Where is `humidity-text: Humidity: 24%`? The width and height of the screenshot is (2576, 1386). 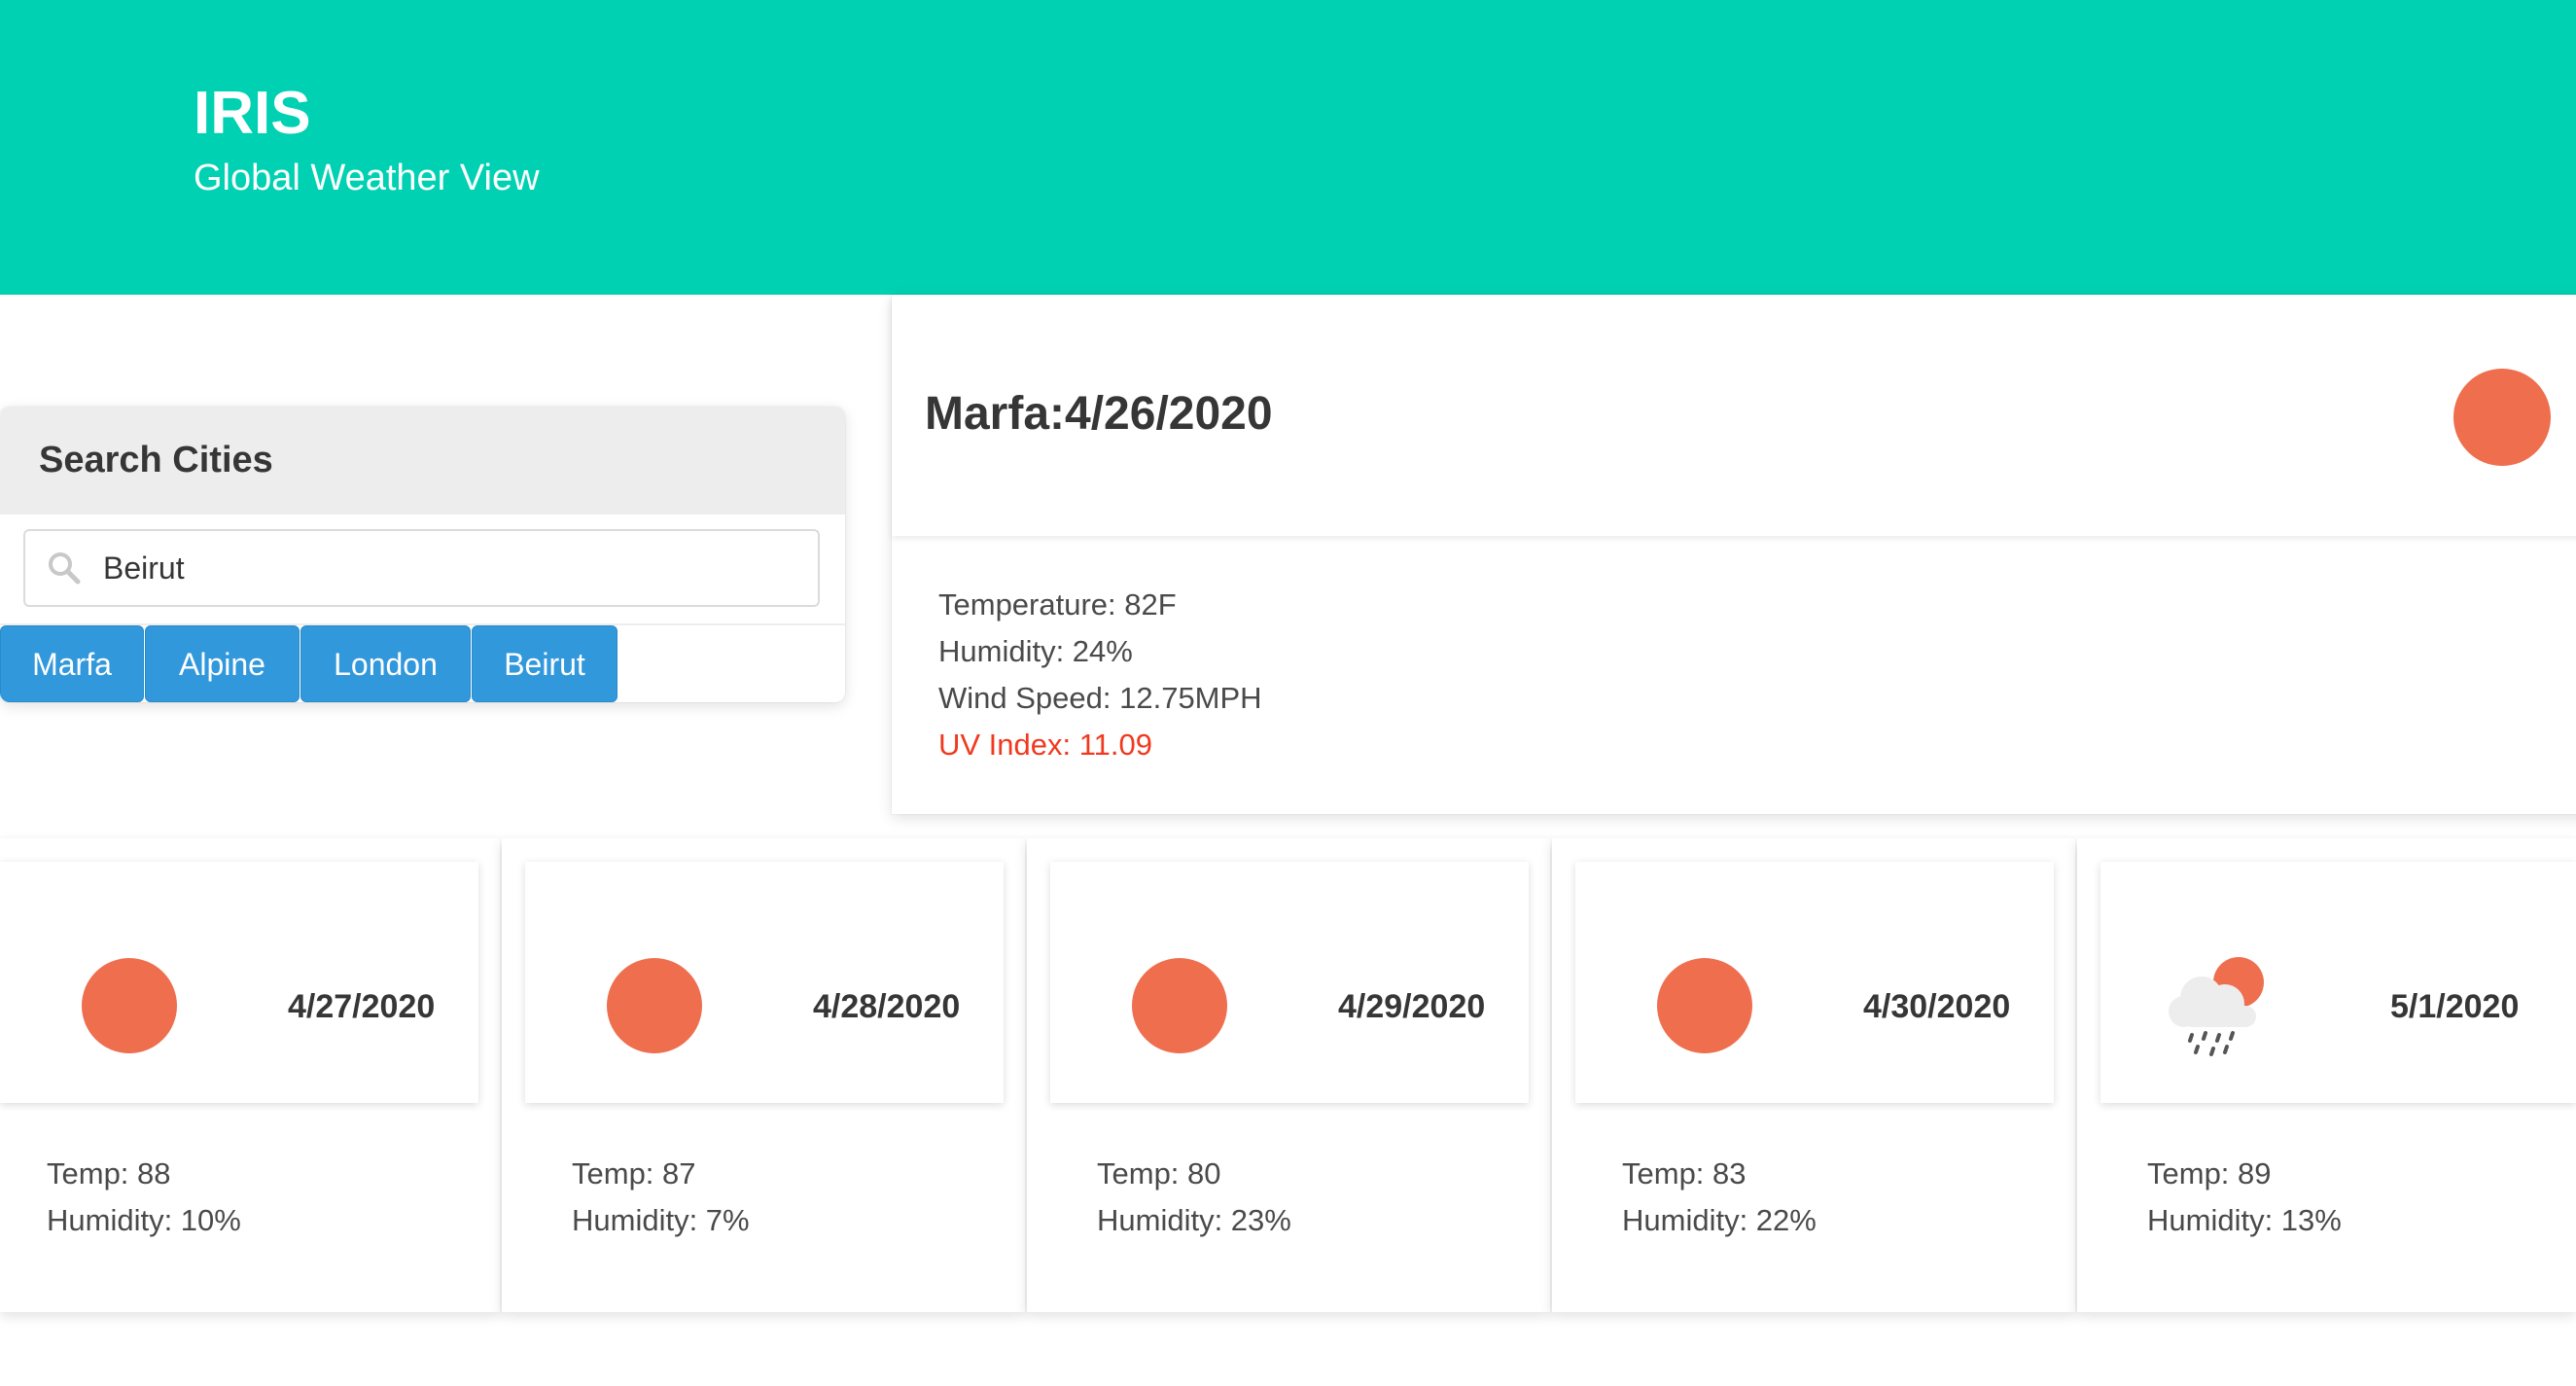 humidity-text: Humidity: 24% is located at coordinates (1036, 651).